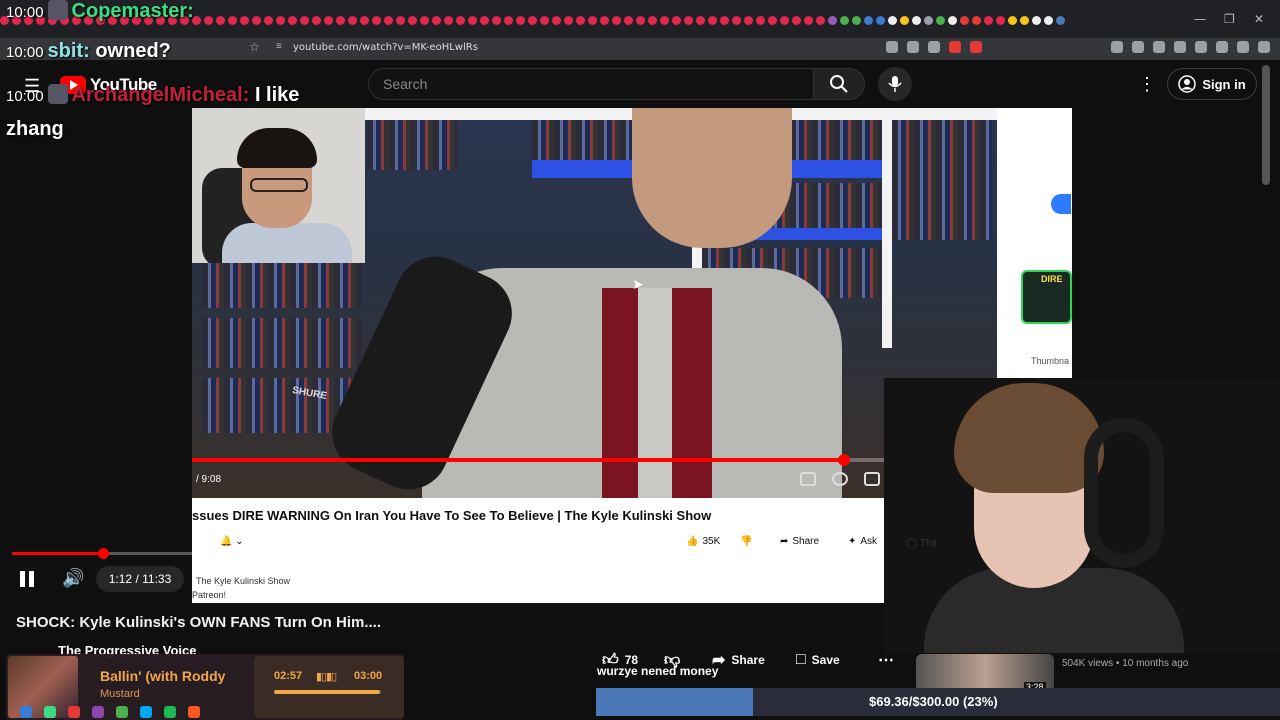 Image resolution: width=1280 pixels, height=720 pixels. Describe the element at coordinates (921, 543) in the screenshot. I see `thanks-button: ◯ Tha` at that location.